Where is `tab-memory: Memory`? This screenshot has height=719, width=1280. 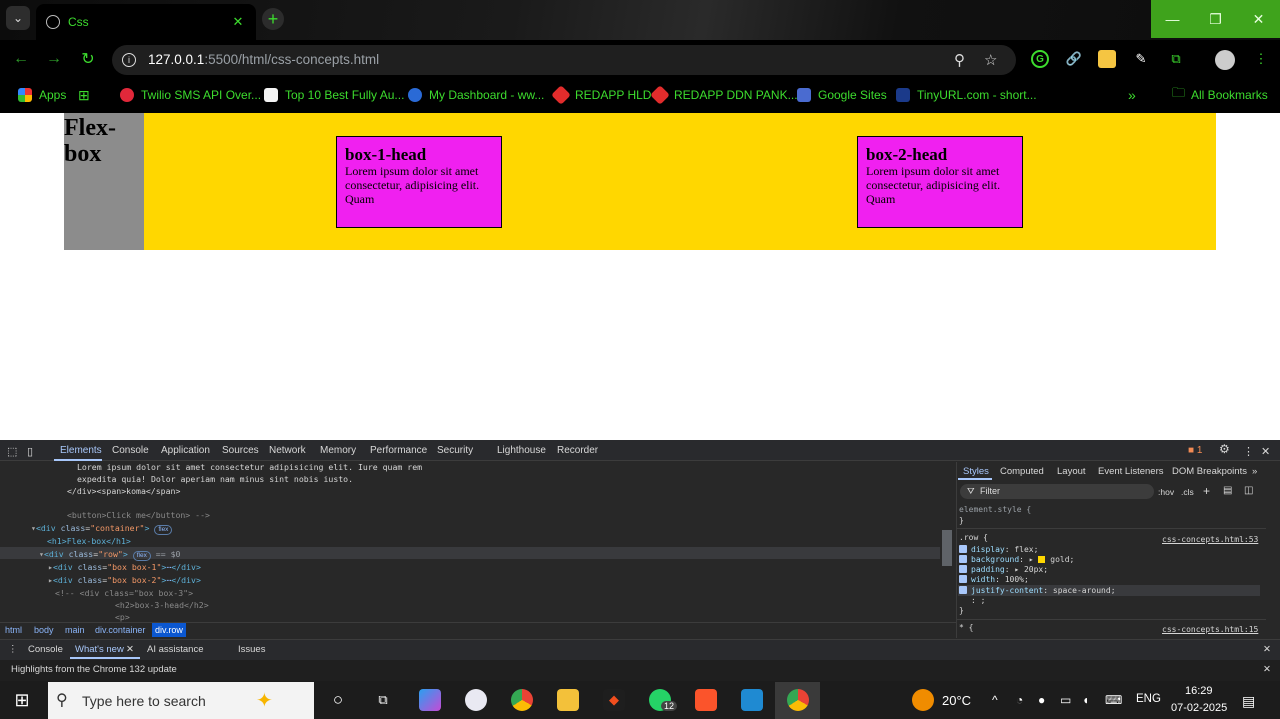 tab-memory: Memory is located at coordinates (338, 450).